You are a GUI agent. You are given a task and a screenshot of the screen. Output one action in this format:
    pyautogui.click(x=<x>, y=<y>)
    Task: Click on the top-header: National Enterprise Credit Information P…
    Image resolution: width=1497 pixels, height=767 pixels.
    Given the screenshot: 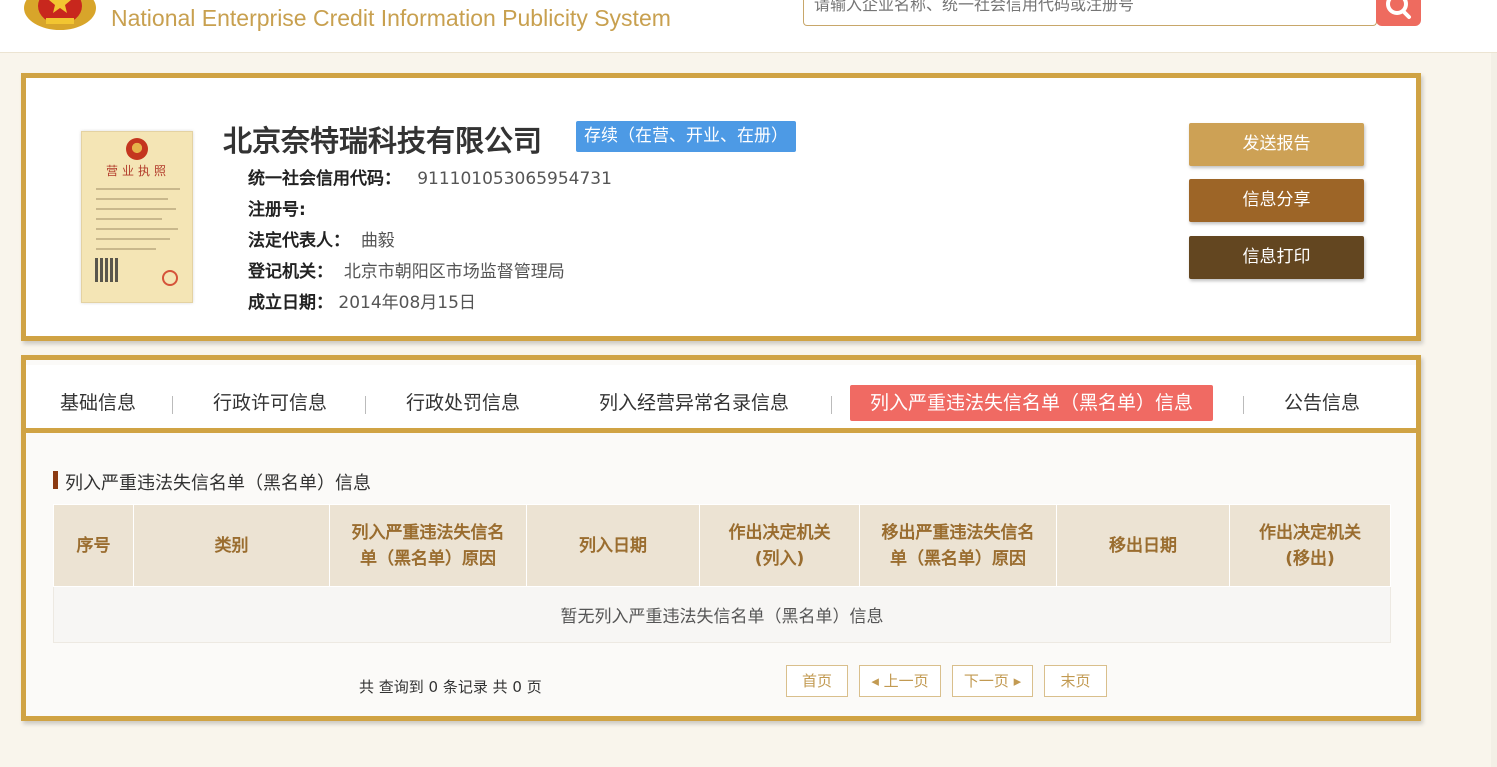 What is the action you would take?
    pyautogui.click(x=748, y=26)
    